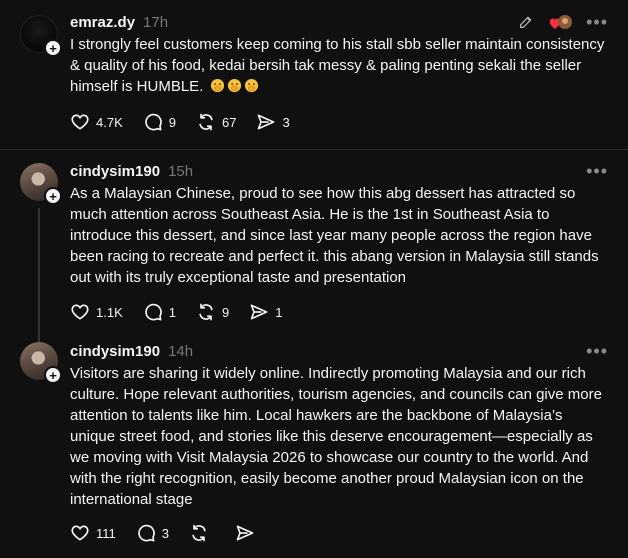 The image size is (628, 558). I want to click on like-button: 1.1K, so click(96, 312).